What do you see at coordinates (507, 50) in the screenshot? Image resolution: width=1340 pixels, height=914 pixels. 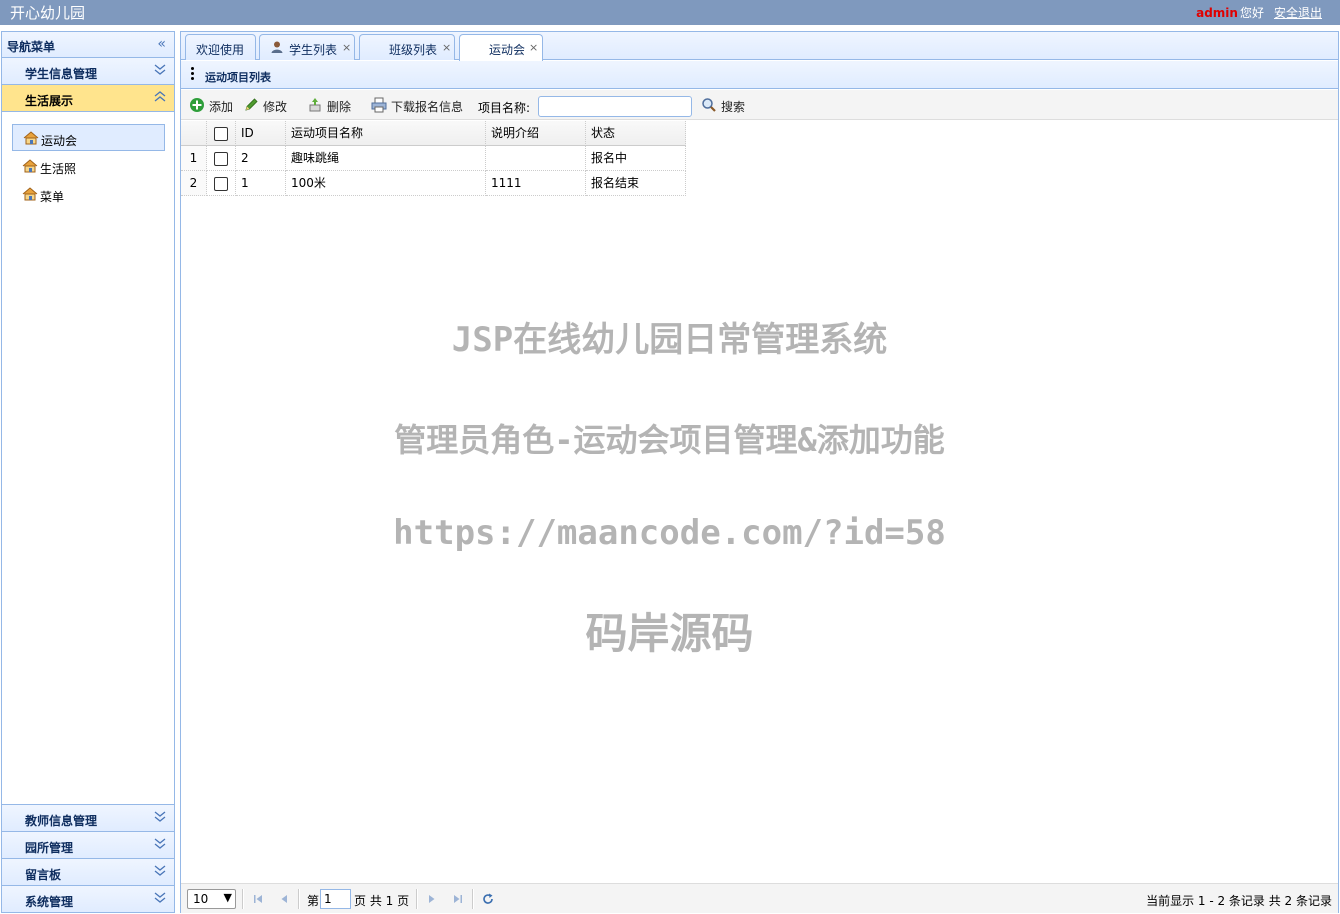 I see `tab-label: 运动会` at bounding box center [507, 50].